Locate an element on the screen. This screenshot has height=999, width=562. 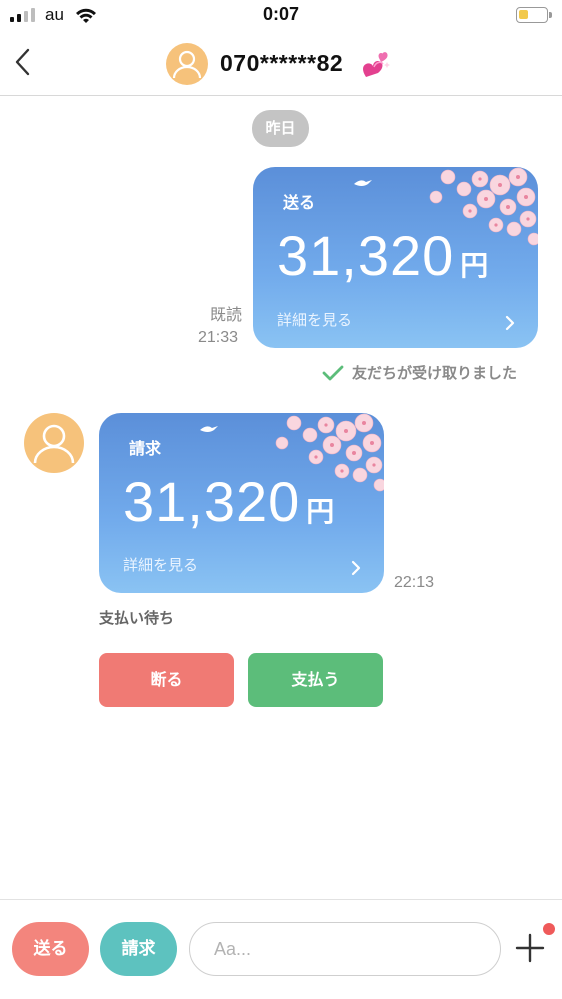
composer-bar: 送る 請求 is located at coordinates (281, 949).